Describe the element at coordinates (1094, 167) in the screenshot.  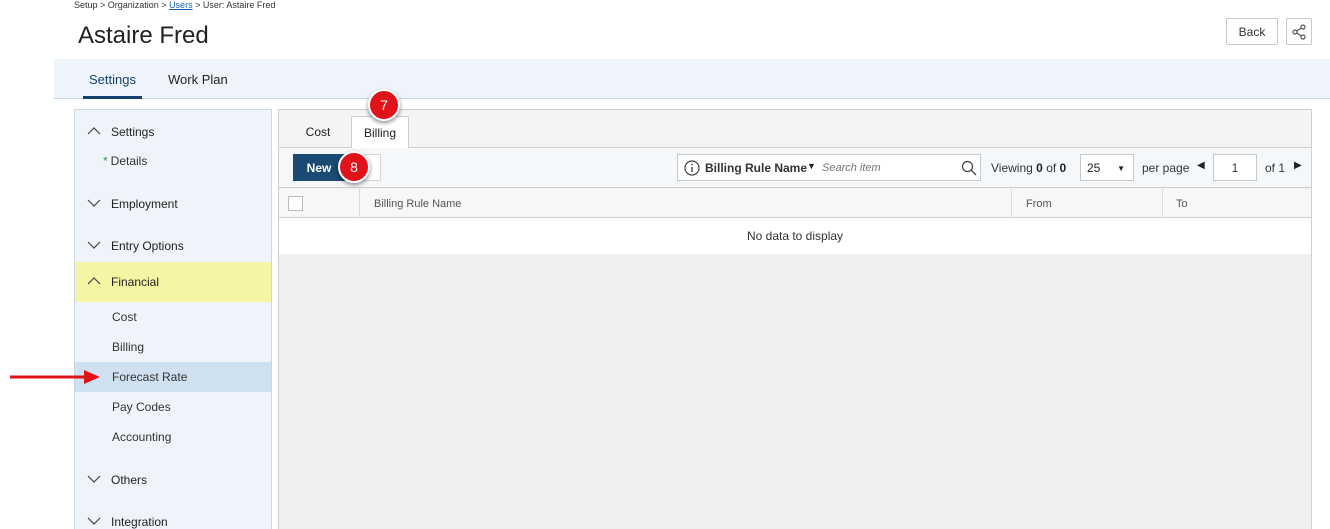
I see `page-size-value: 25` at that location.